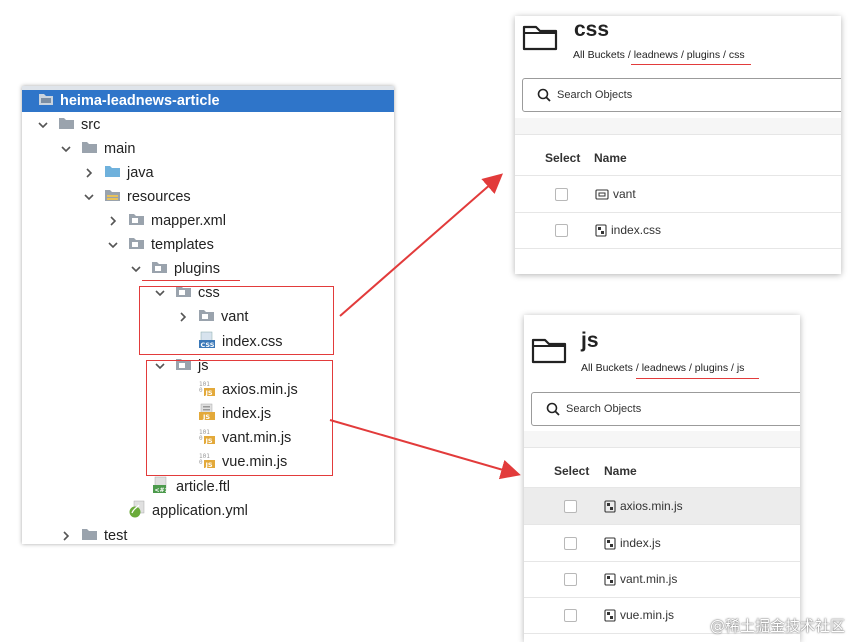  I want to click on table-row: axios.min.js, so click(662, 506).